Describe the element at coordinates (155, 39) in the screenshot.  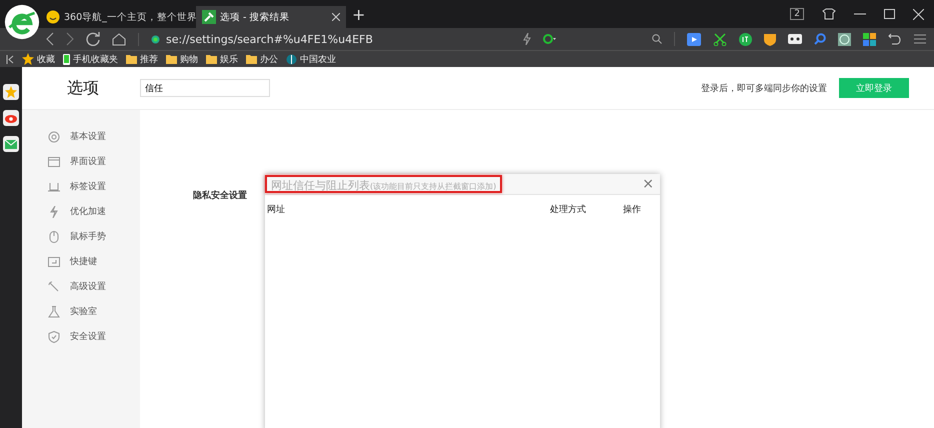
I see `secure-icon` at that location.